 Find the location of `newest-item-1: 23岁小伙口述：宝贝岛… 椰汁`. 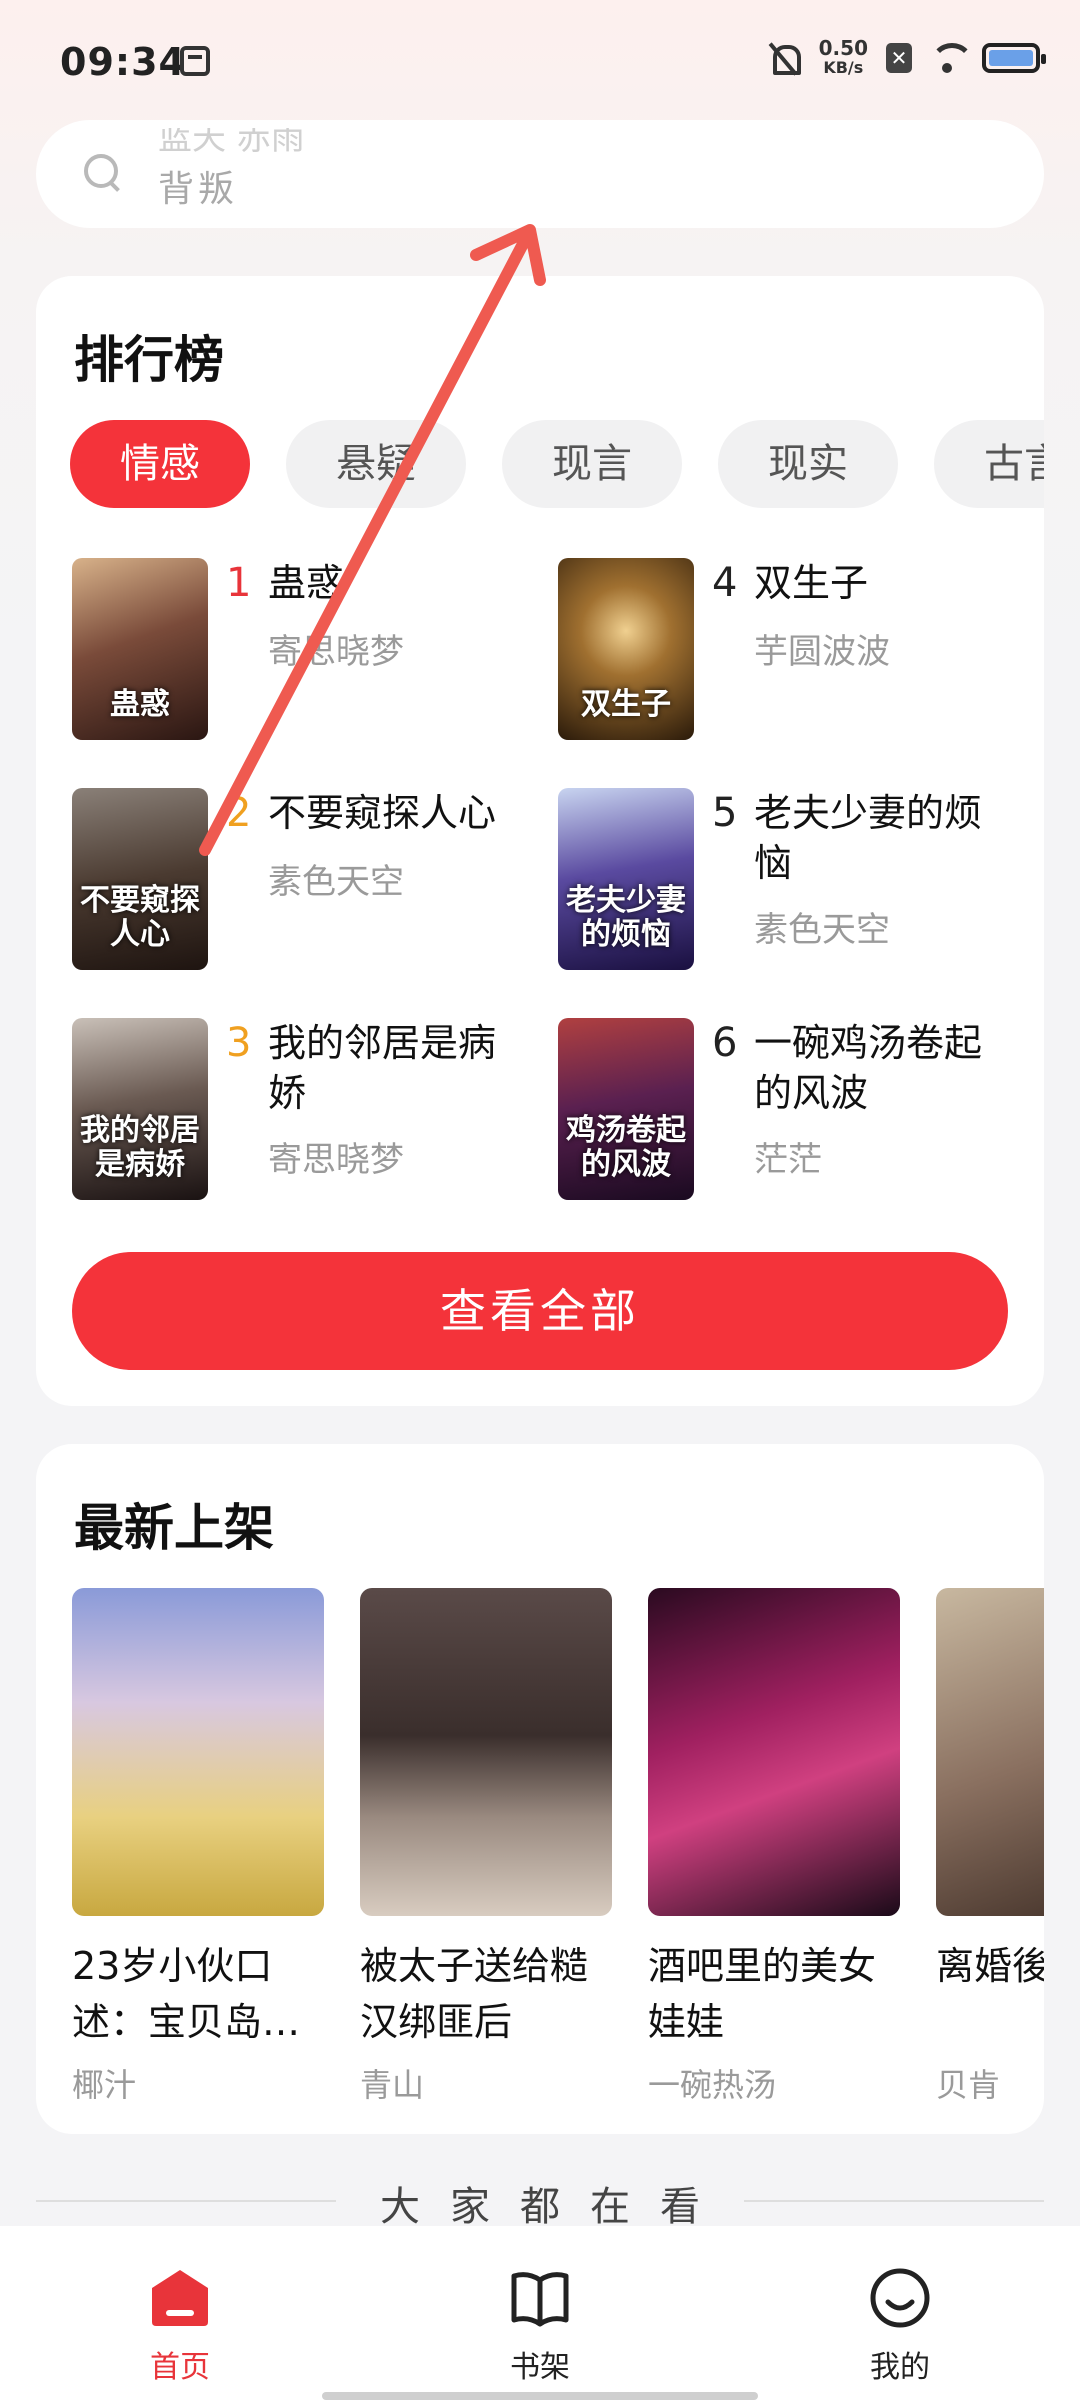

newest-item-1: 23岁小伙口述：宝贝岛… 椰汁 is located at coordinates (198, 1847).